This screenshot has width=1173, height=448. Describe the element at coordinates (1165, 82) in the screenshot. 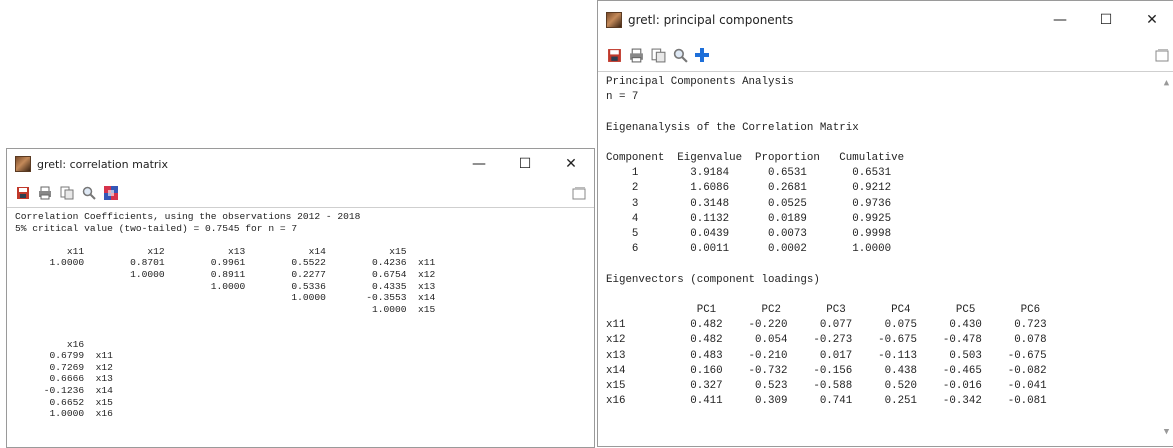

I see `scroll-up-icon: ▲` at that location.